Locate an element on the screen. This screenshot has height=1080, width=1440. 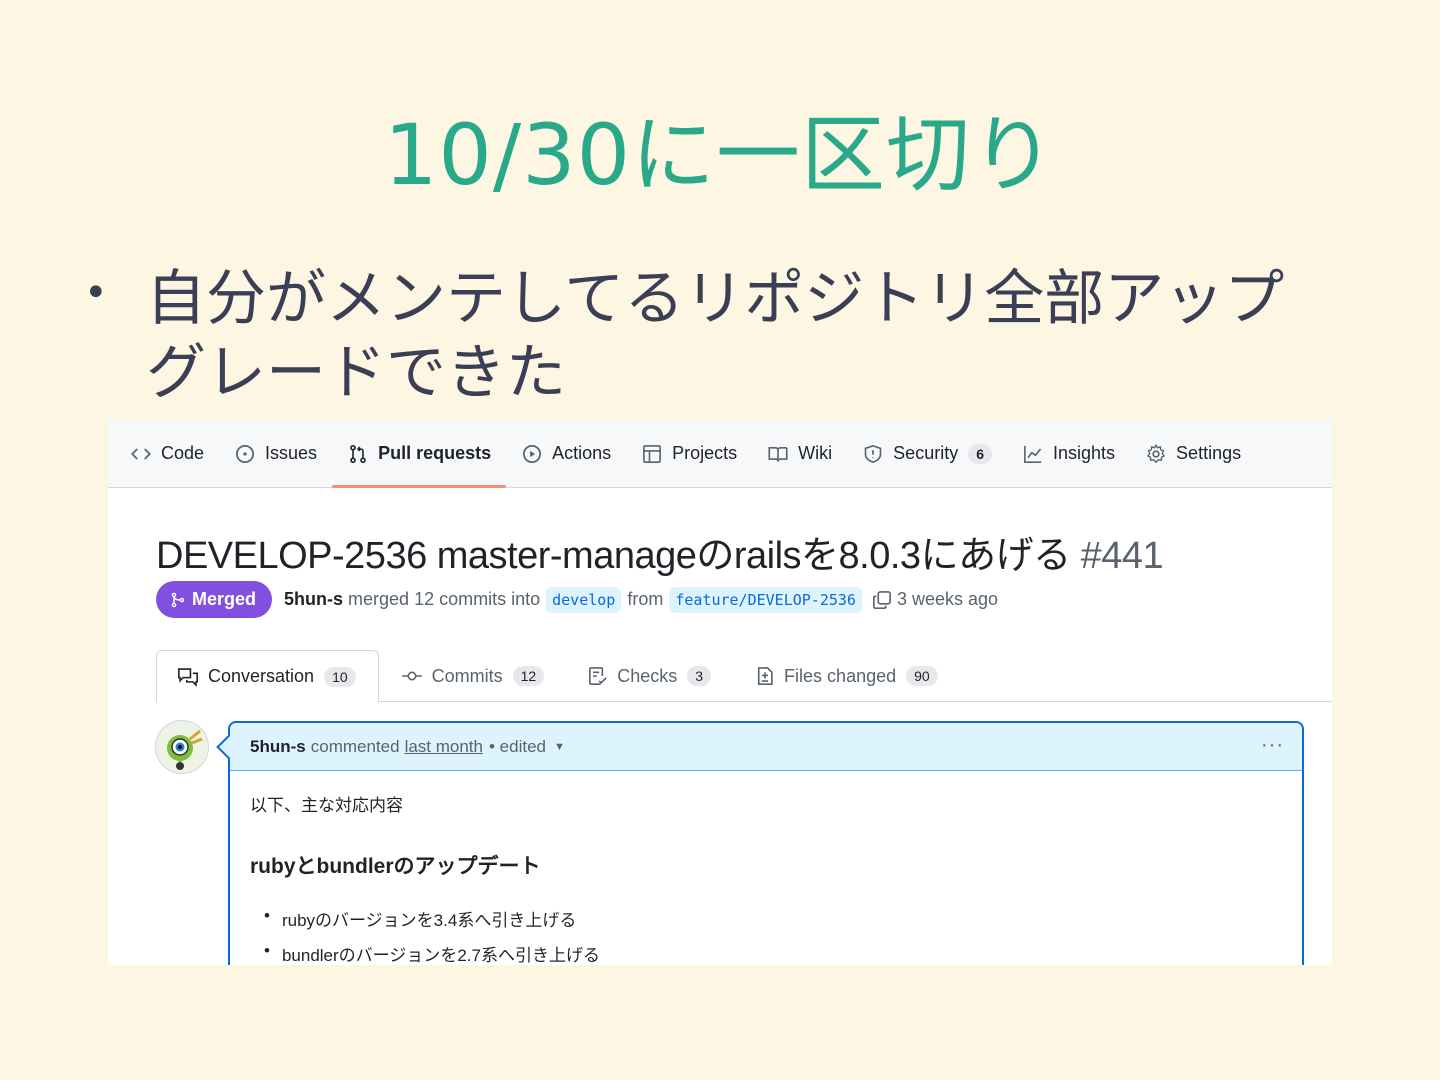
nav-issues-label: Issues is located at coordinates (291, 453).